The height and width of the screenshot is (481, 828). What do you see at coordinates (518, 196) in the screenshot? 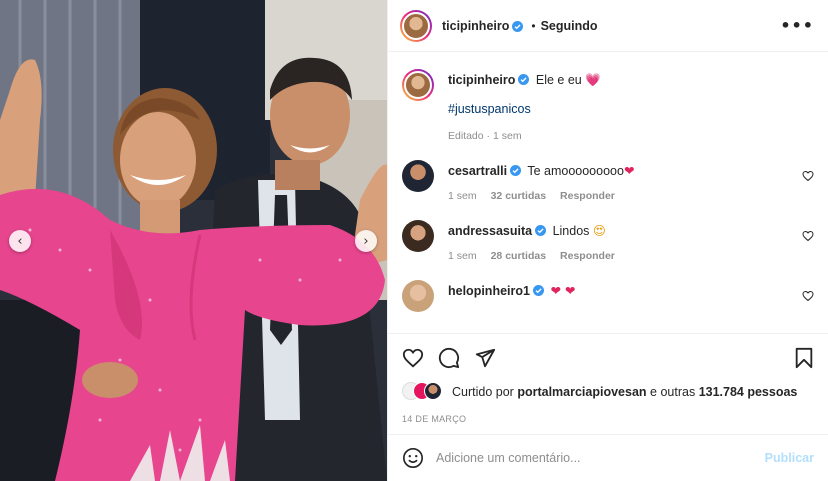
I see `comment-likes: 32 curtidas` at bounding box center [518, 196].